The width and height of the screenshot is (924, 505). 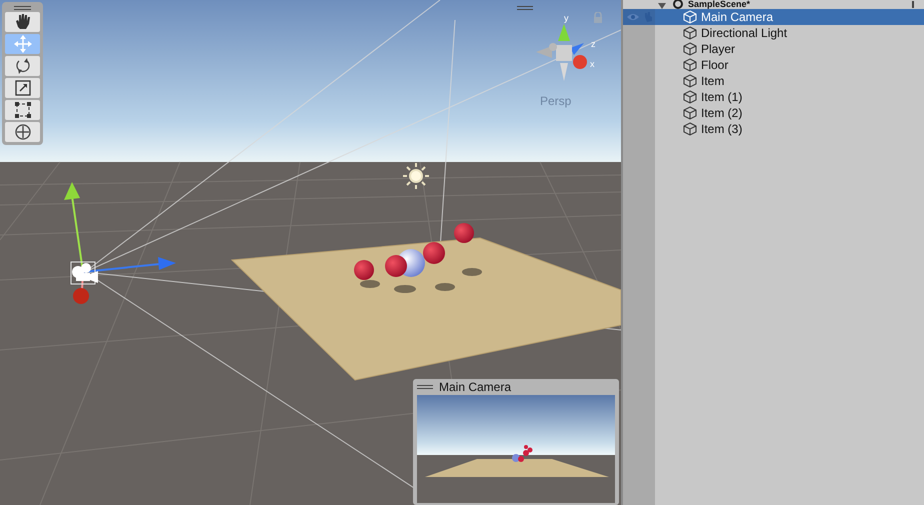 I want to click on transform-icon, so click(x=23, y=132).